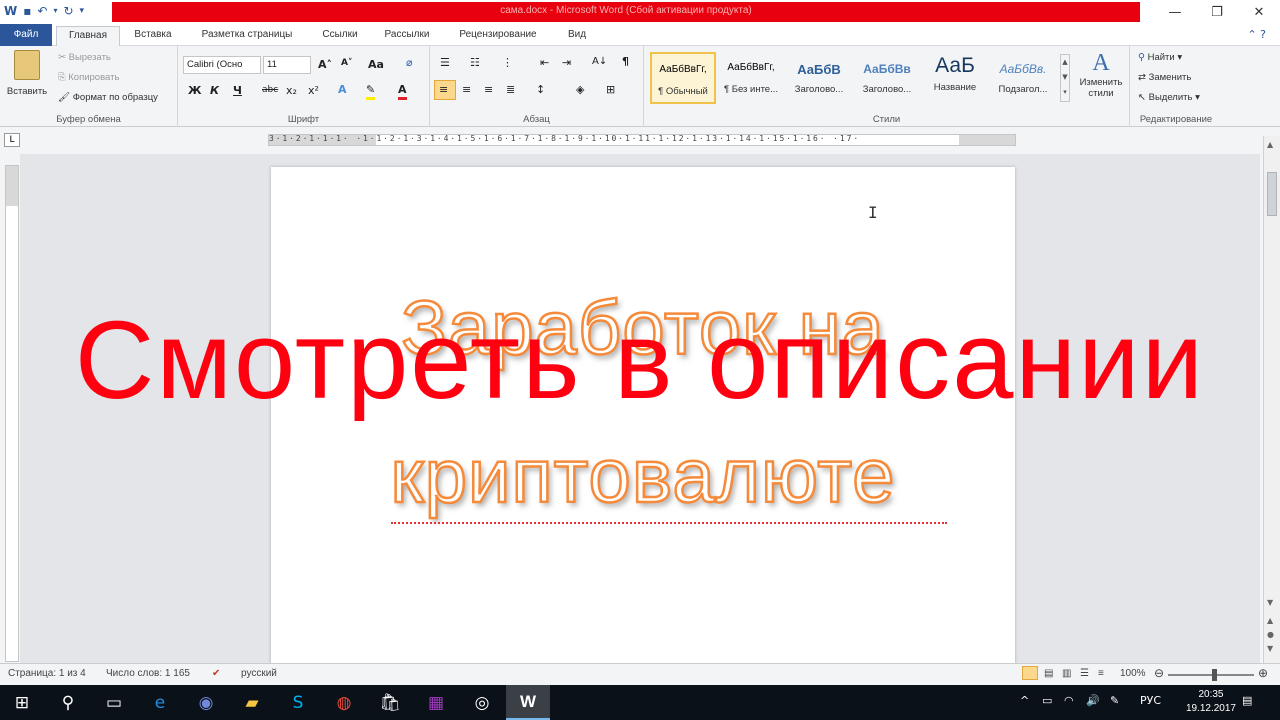 The width and height of the screenshot is (1280, 720). I want to click on cut-button: ✂ Вырезать, so click(84, 57).